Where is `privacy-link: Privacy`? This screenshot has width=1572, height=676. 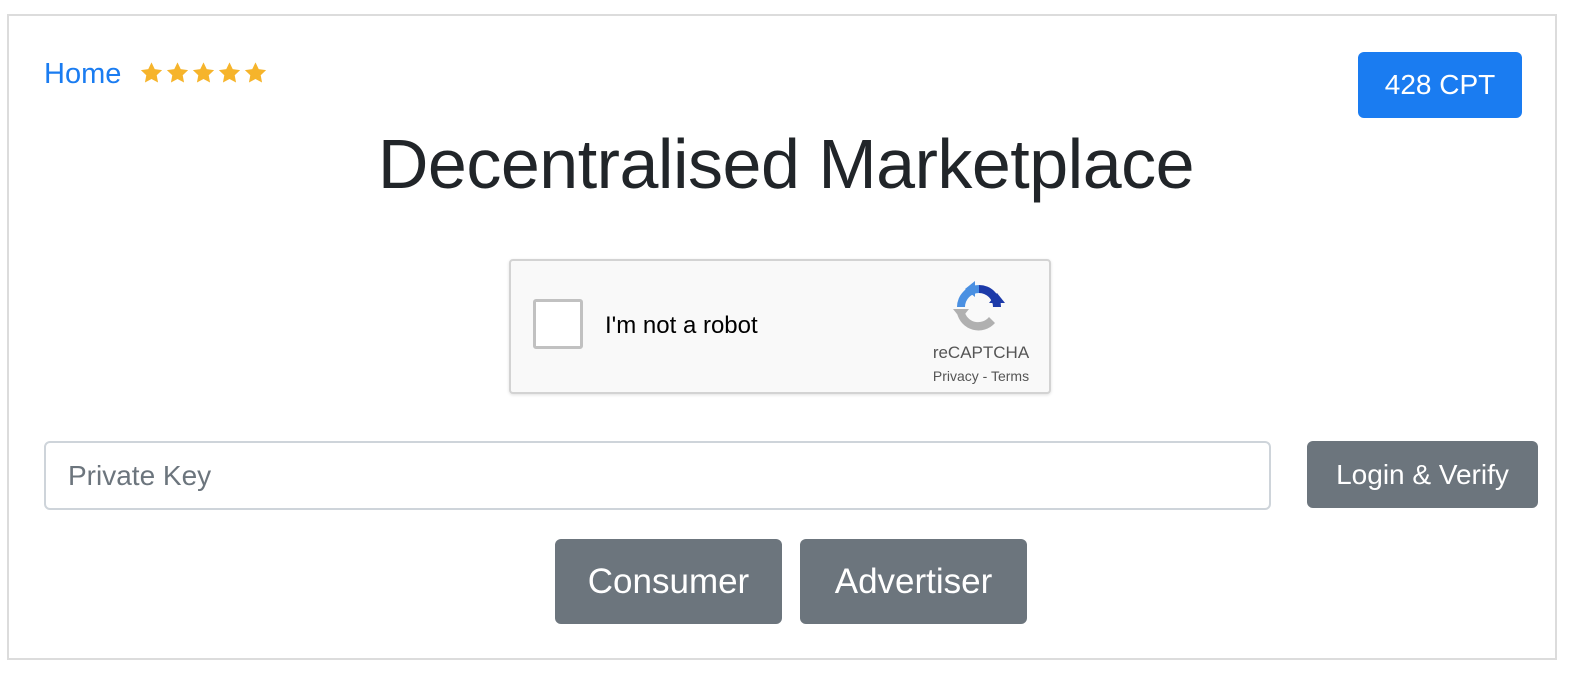 privacy-link: Privacy is located at coordinates (956, 376).